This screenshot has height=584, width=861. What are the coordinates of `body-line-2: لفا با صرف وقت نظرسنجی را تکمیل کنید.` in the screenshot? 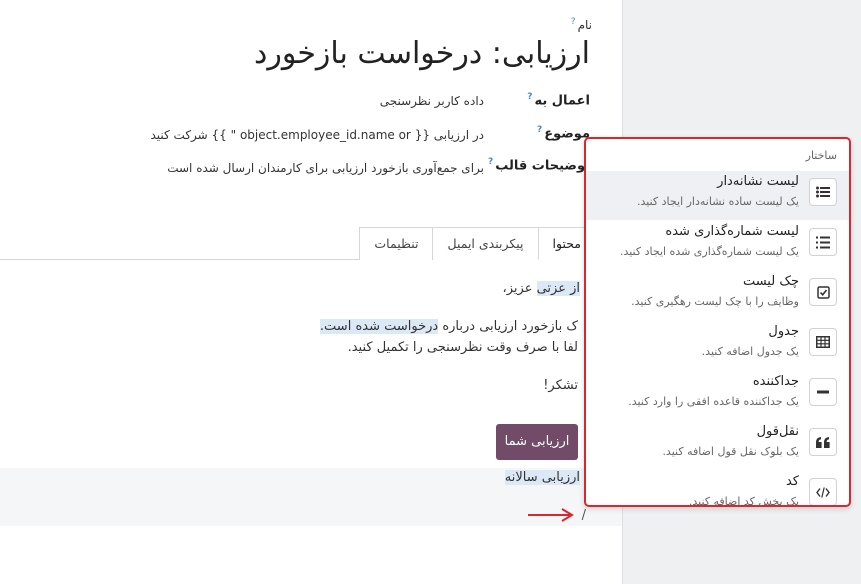 It's located at (463, 347).